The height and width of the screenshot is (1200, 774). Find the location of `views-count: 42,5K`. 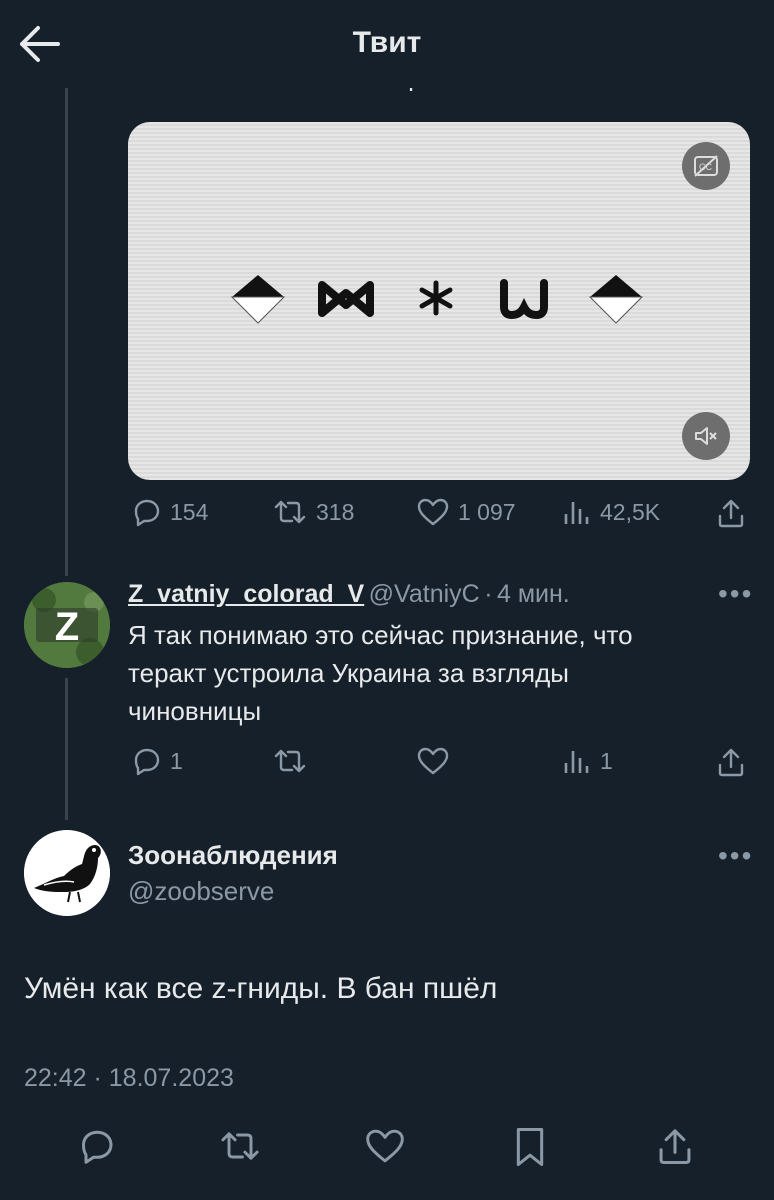

views-count: 42,5K is located at coordinates (630, 511).